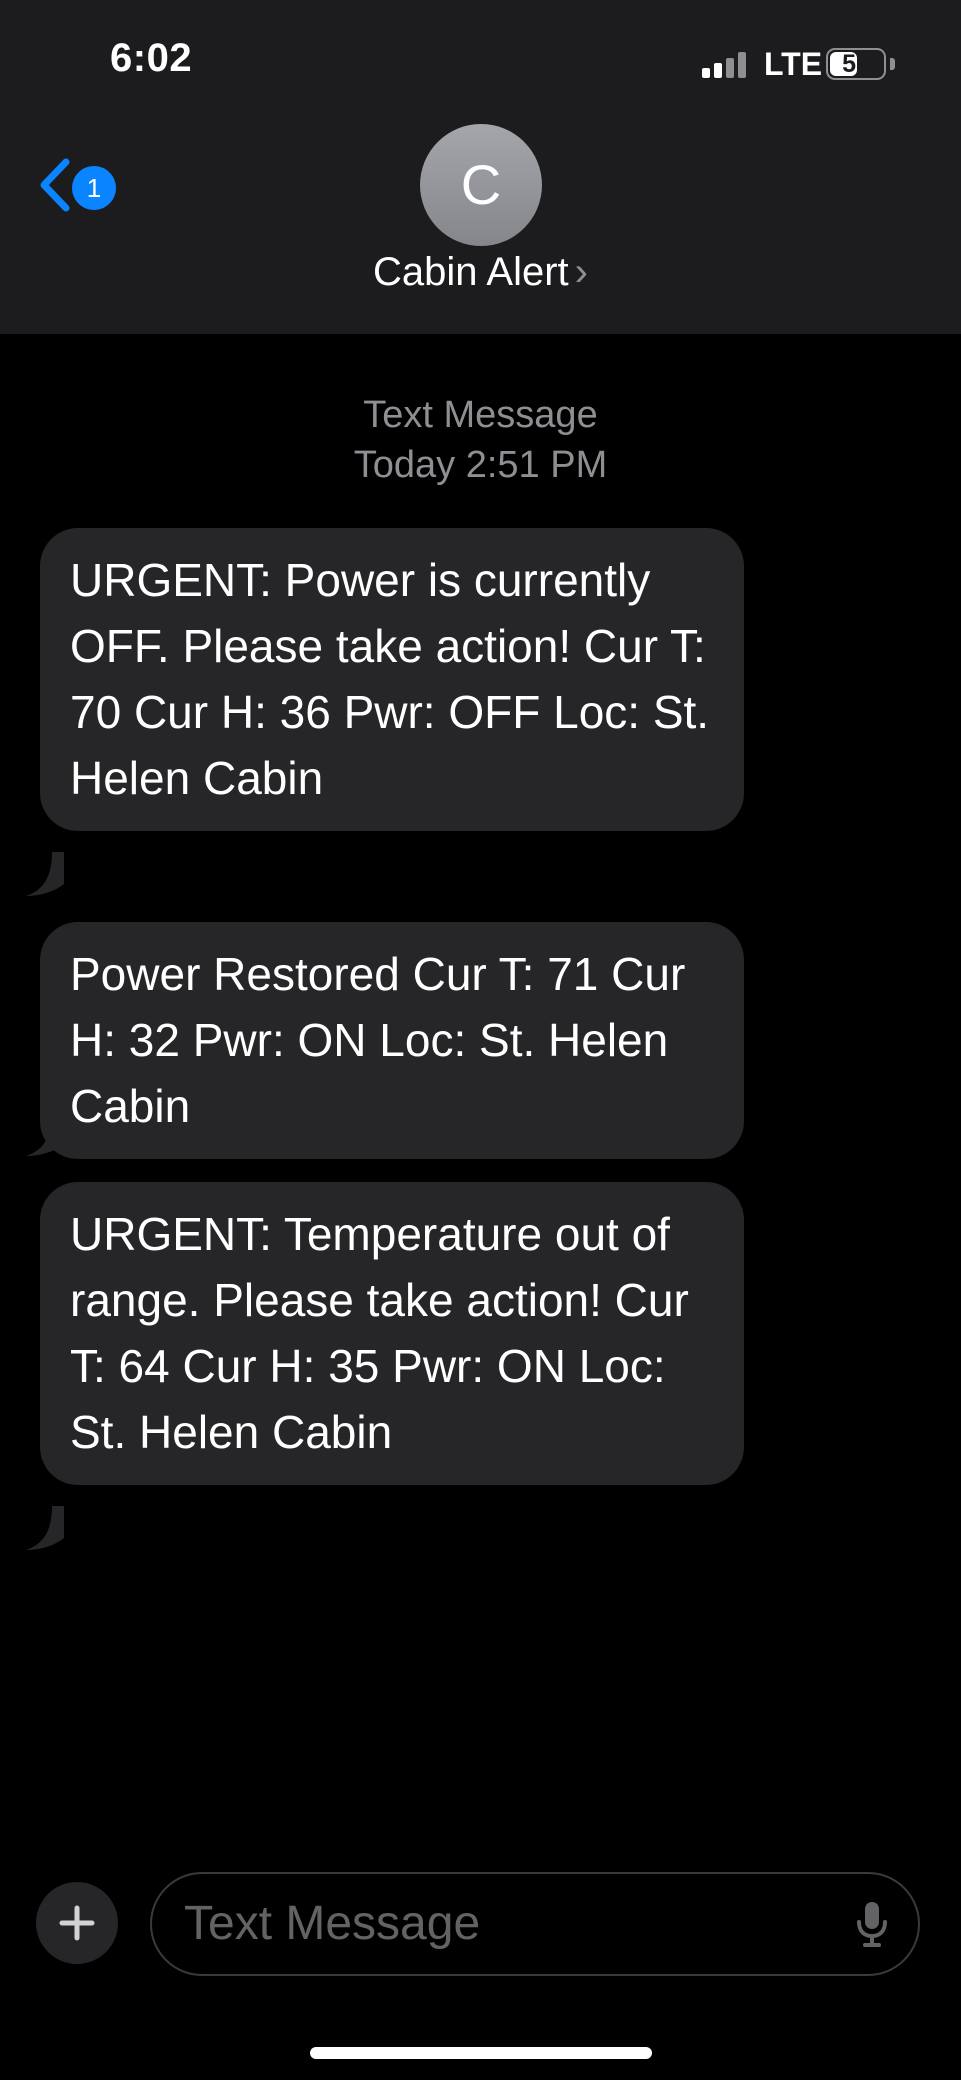 The width and height of the screenshot is (961, 2080). What do you see at coordinates (481, 185) in the screenshot?
I see `contact-avatar: C` at bounding box center [481, 185].